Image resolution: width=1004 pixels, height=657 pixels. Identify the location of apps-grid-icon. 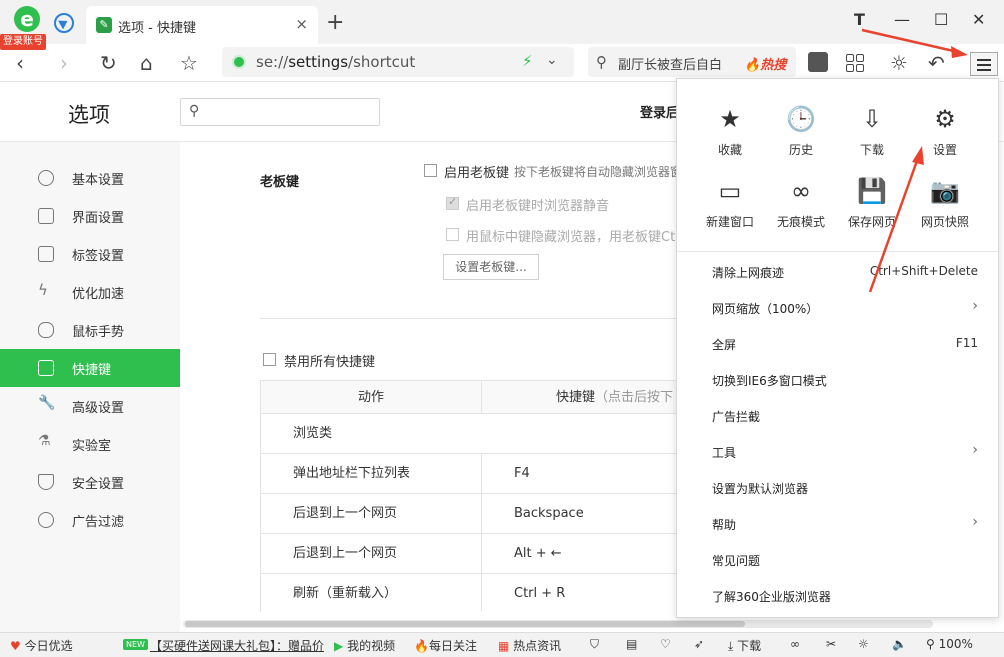
(855, 63).